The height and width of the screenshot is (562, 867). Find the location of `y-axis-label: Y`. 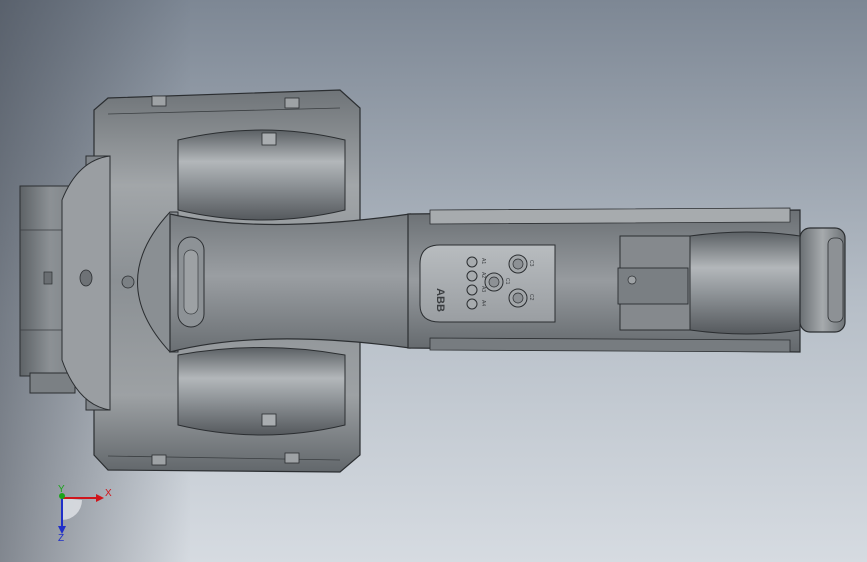

y-axis-label: Y is located at coordinates (61, 489).